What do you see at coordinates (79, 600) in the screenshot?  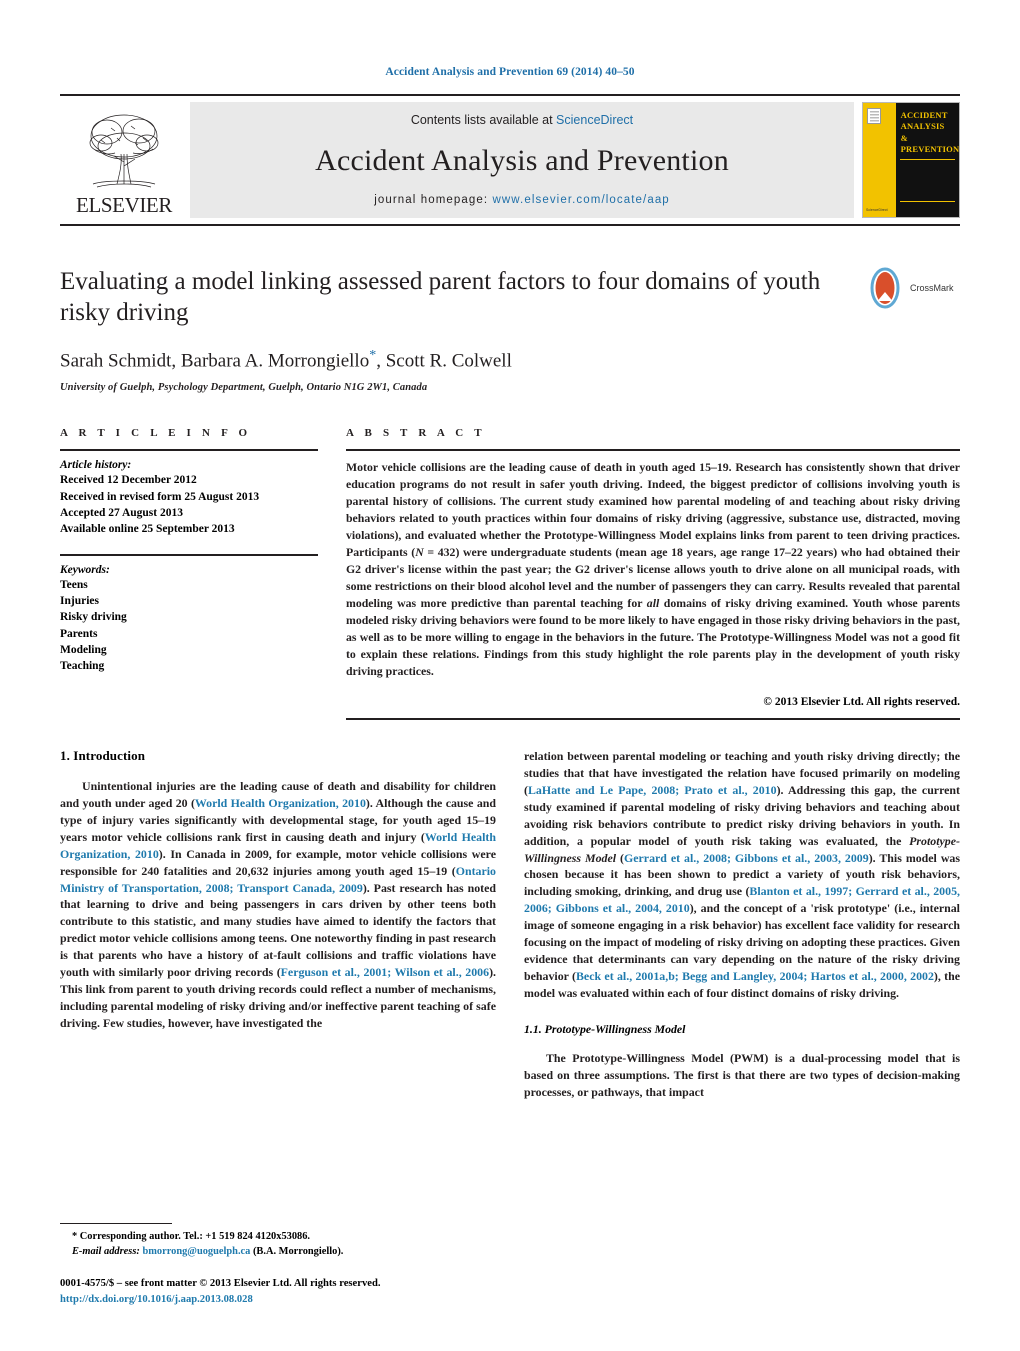 I see `keyword-item: Injuries` at bounding box center [79, 600].